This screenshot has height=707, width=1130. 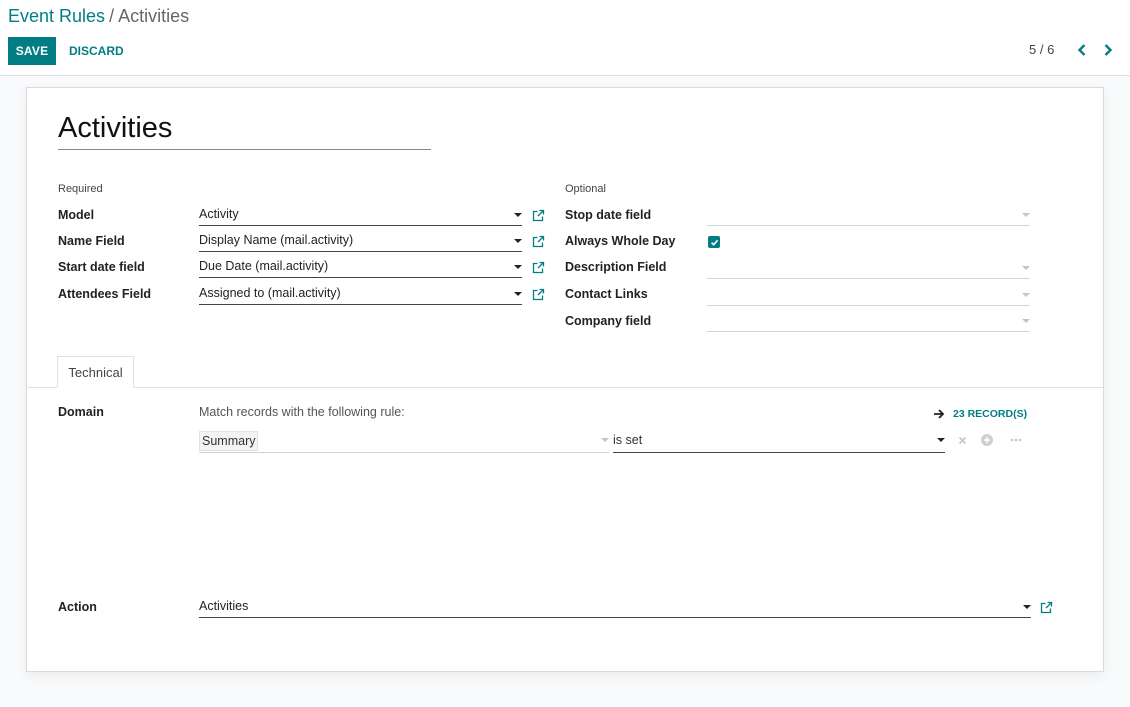 I want to click on pager-previous-button, so click(x=1082, y=50).